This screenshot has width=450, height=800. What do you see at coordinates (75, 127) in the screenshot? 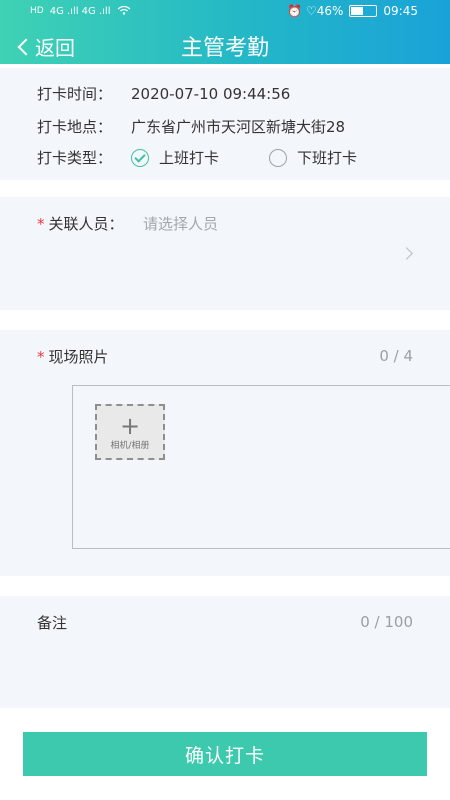
I see `punch-location-label: 打卡地点：` at bounding box center [75, 127].